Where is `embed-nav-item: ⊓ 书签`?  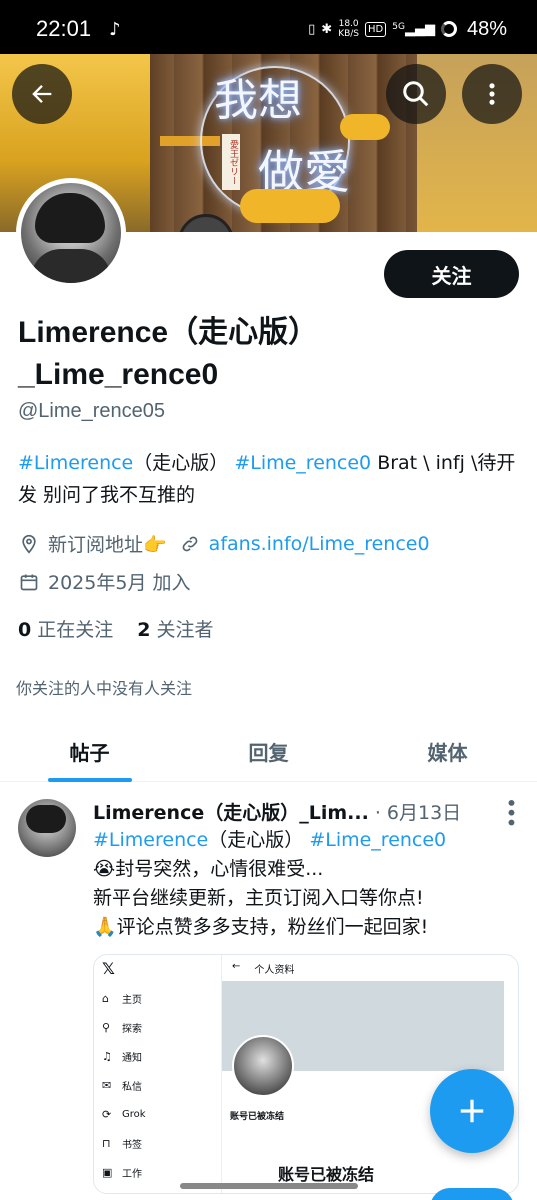 embed-nav-item: ⊓ 书签 is located at coordinates (161, 1143).